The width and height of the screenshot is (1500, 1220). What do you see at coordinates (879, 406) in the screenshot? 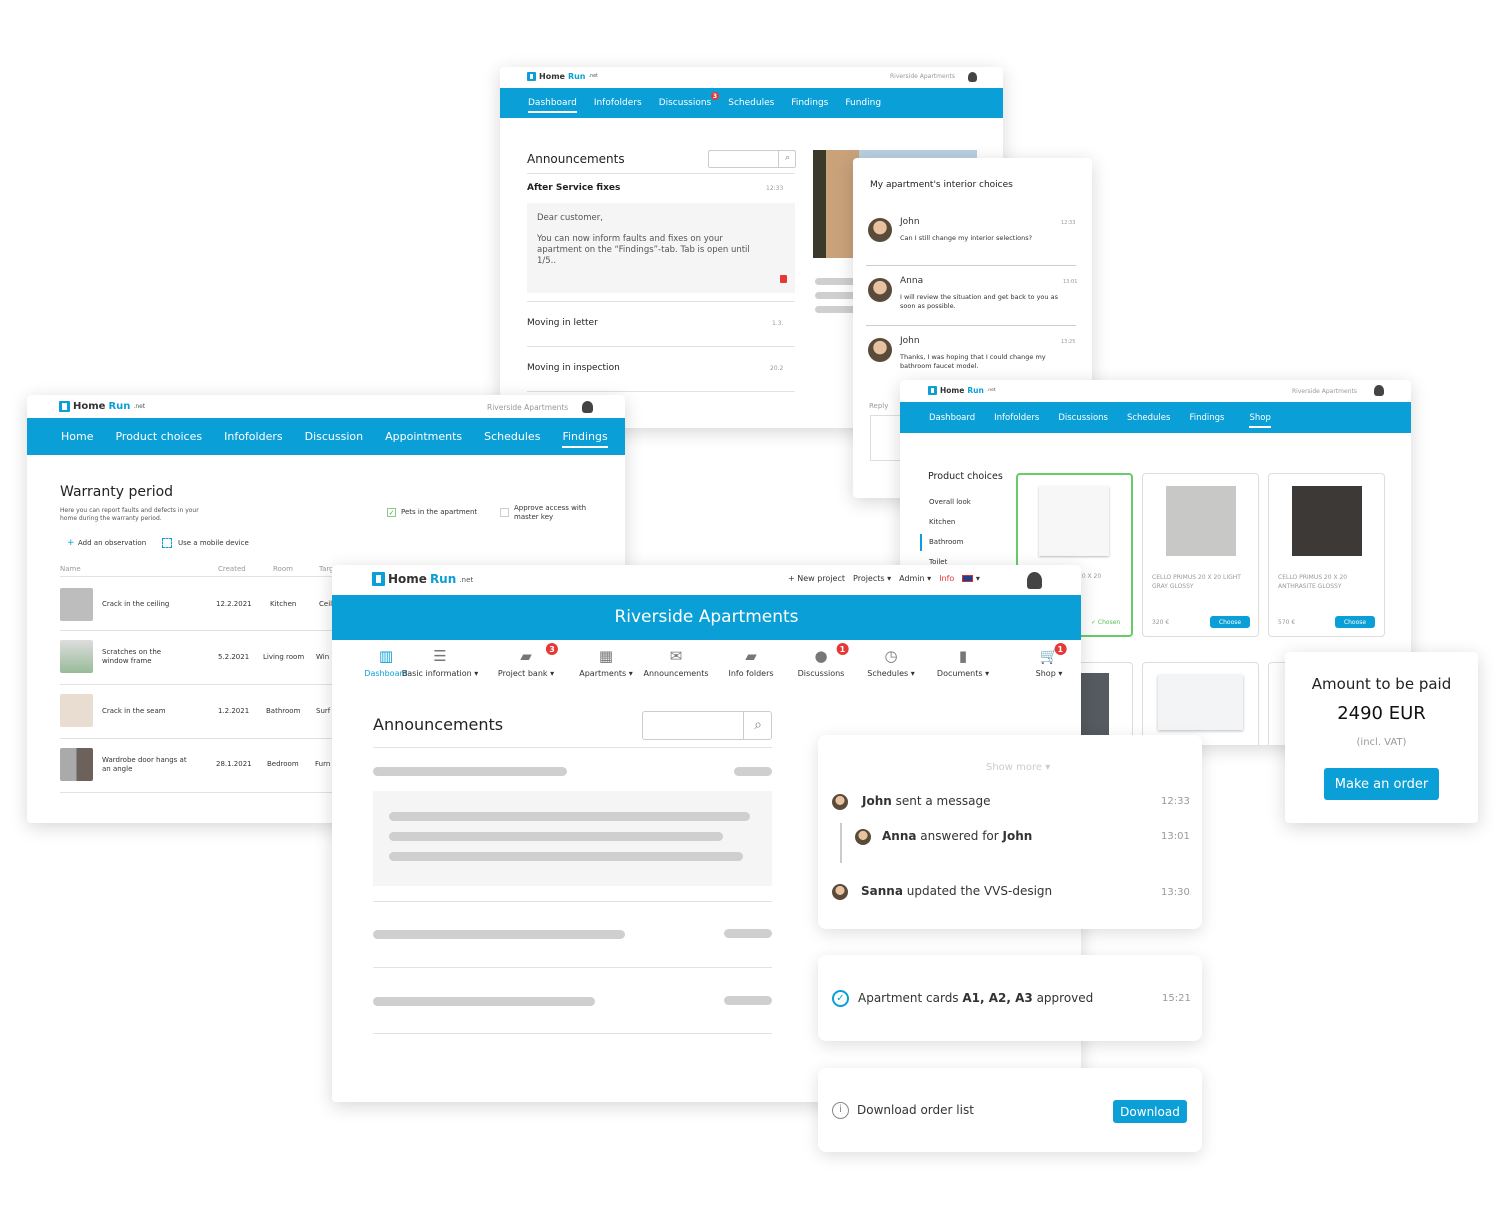
I see `reply-label: Reply` at bounding box center [879, 406].